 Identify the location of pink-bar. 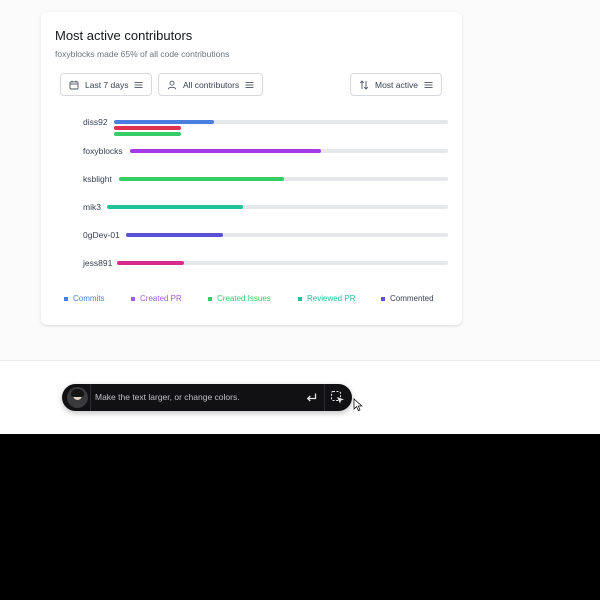
(150, 263).